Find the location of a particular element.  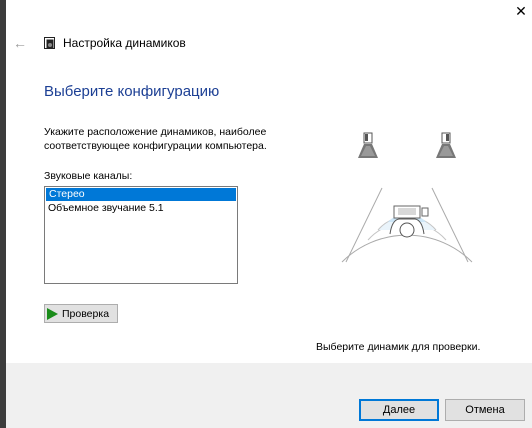

close-icon: ✕ is located at coordinates (521, 11).